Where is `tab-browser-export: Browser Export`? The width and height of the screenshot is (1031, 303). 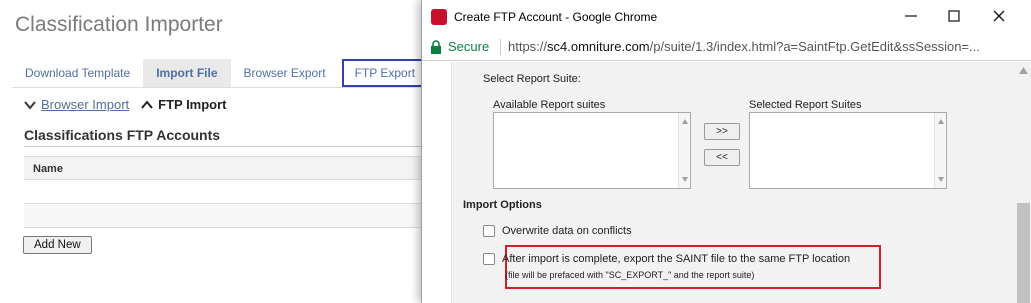 tab-browser-export: Browser Export is located at coordinates (285, 73).